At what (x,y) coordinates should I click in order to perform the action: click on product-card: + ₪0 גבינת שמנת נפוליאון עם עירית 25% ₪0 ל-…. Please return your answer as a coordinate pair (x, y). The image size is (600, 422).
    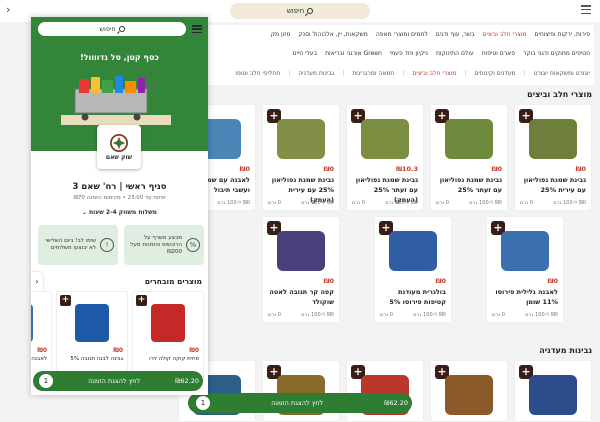
    Looking at the image, I should click on (553, 157).